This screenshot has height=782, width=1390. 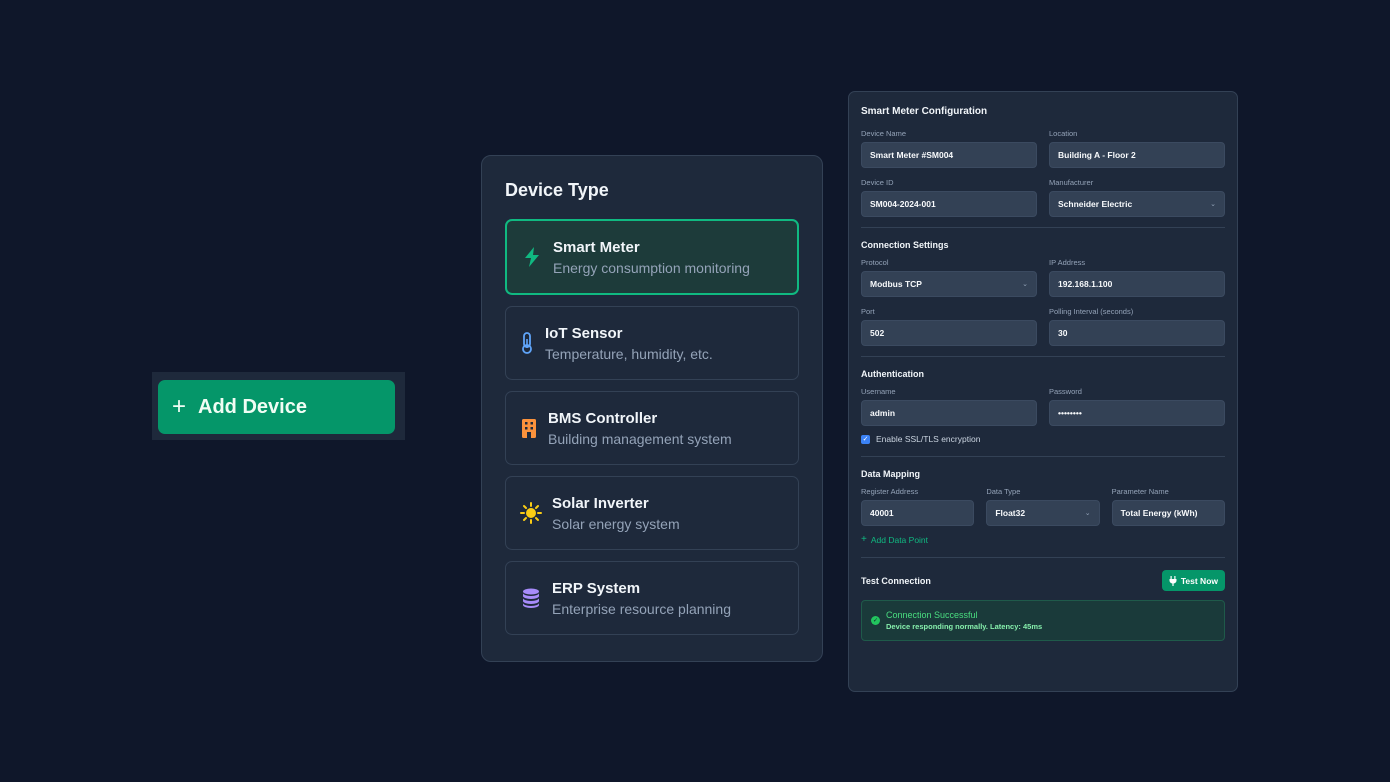 What do you see at coordinates (1065, 391) in the screenshot?
I see `password-label: Password` at bounding box center [1065, 391].